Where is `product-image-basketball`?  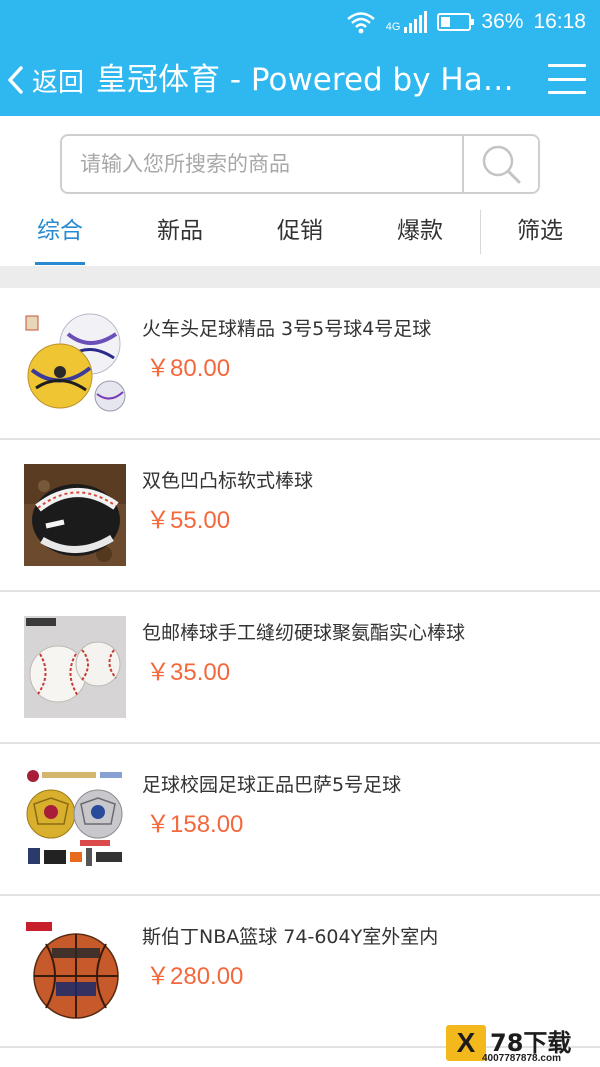 product-image-basketball is located at coordinates (75, 971).